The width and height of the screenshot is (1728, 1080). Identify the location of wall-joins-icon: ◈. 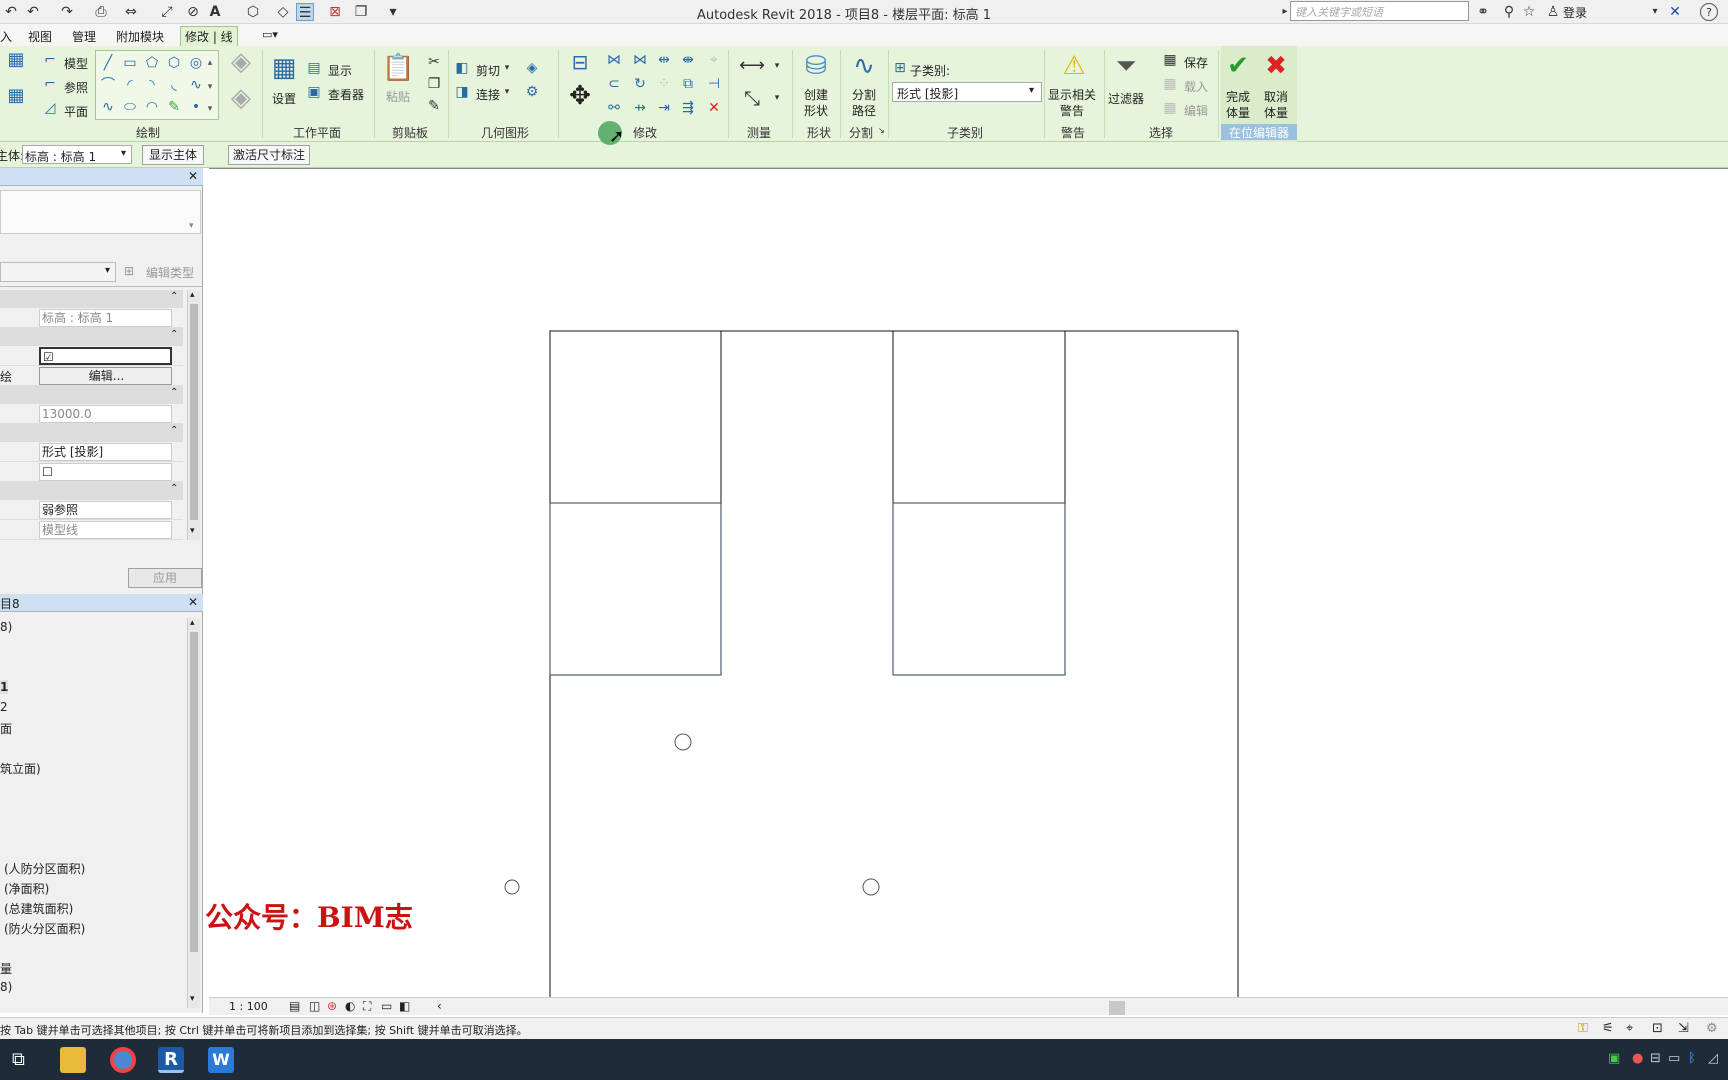
(532, 68).